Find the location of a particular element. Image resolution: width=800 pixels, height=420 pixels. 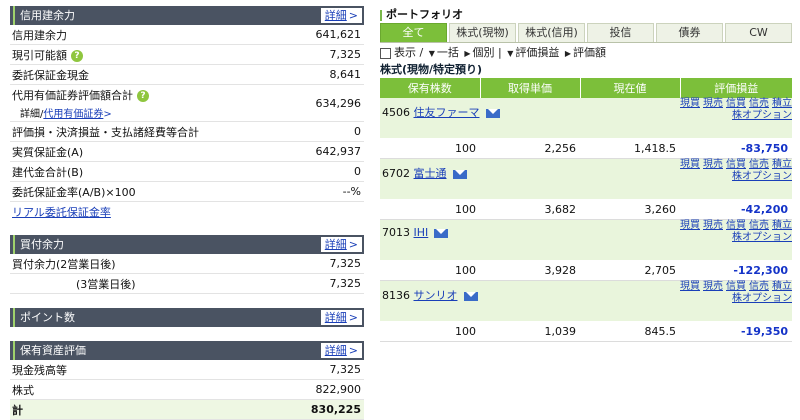

toolbar-amount: 評価額 is located at coordinates (589, 52).